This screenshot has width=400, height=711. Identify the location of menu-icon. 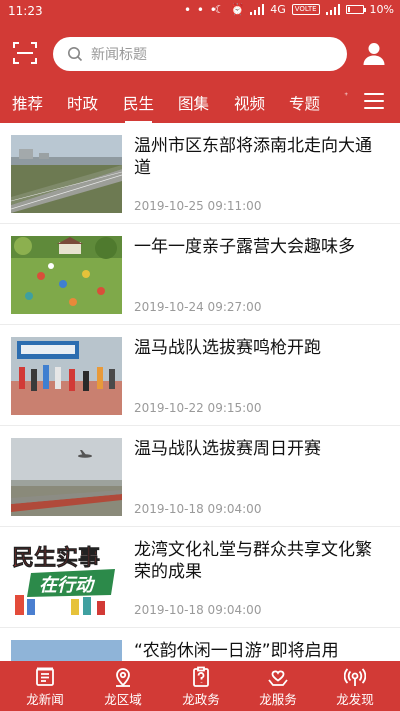
(374, 102).